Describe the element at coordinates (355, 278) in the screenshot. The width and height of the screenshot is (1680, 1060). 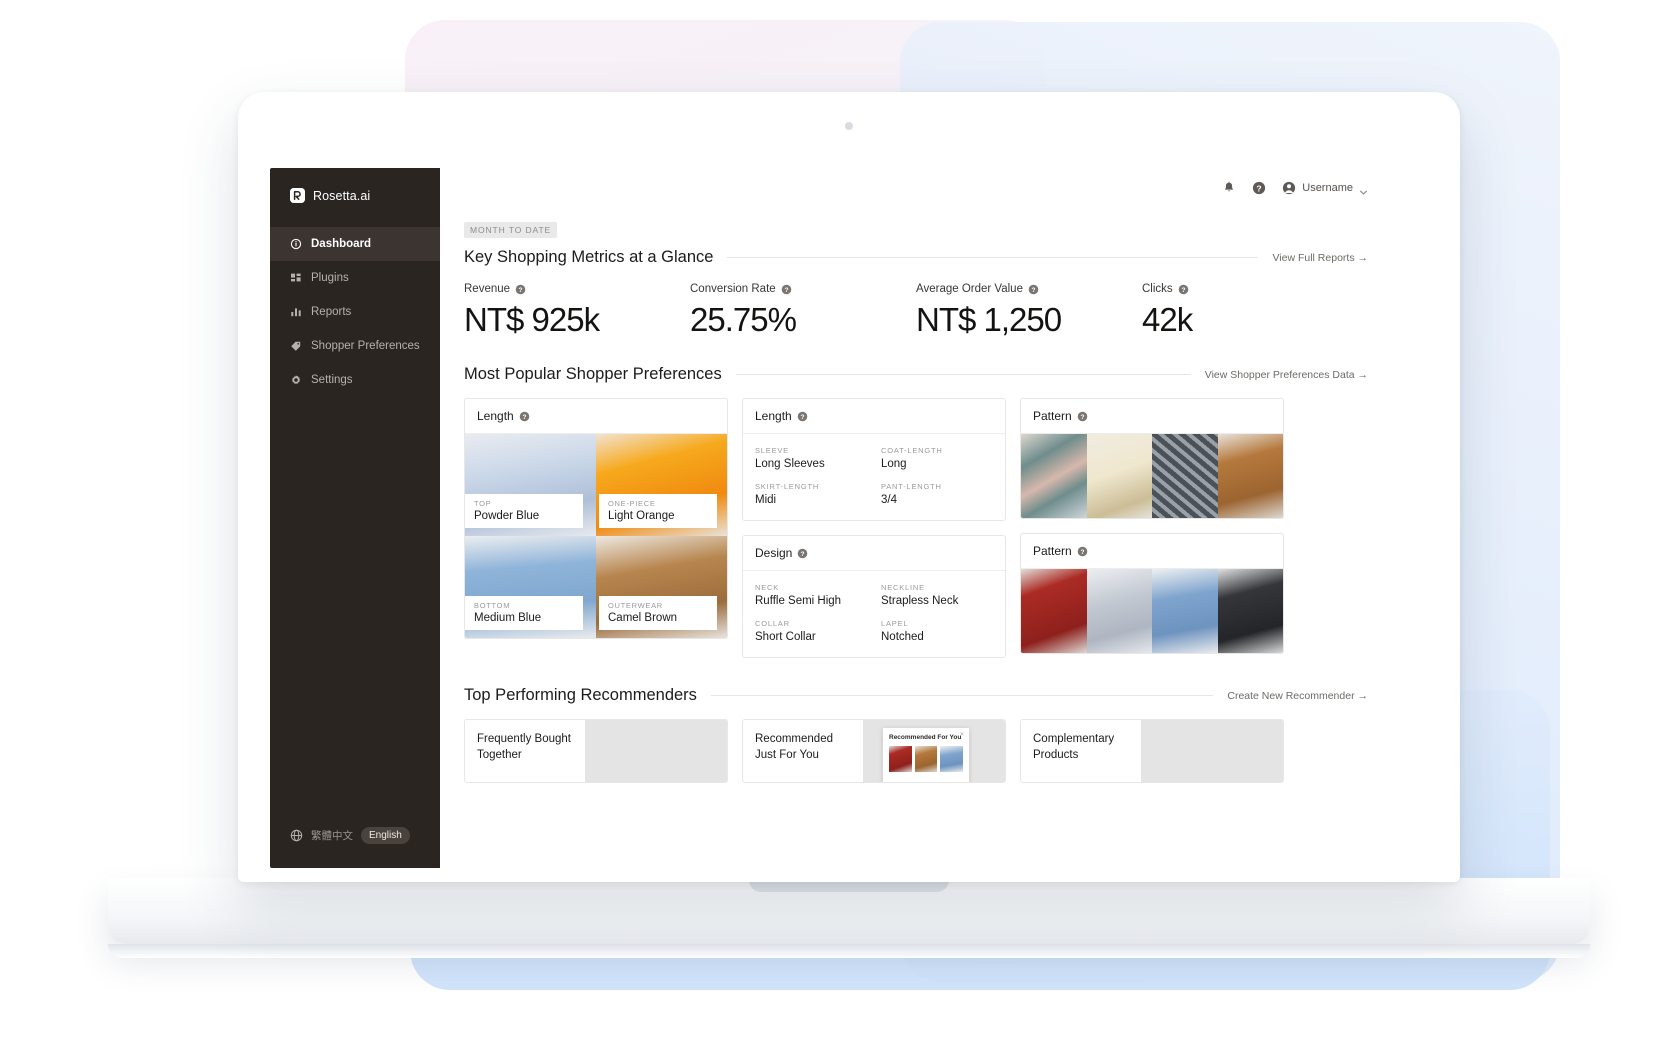
I see `sidebar-item-plugins: Plugins` at that location.